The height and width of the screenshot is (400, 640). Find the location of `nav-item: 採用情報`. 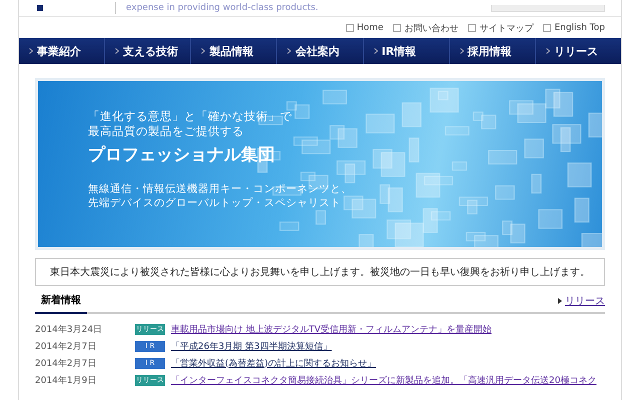

nav-item: 採用情報 is located at coordinates (493, 51).